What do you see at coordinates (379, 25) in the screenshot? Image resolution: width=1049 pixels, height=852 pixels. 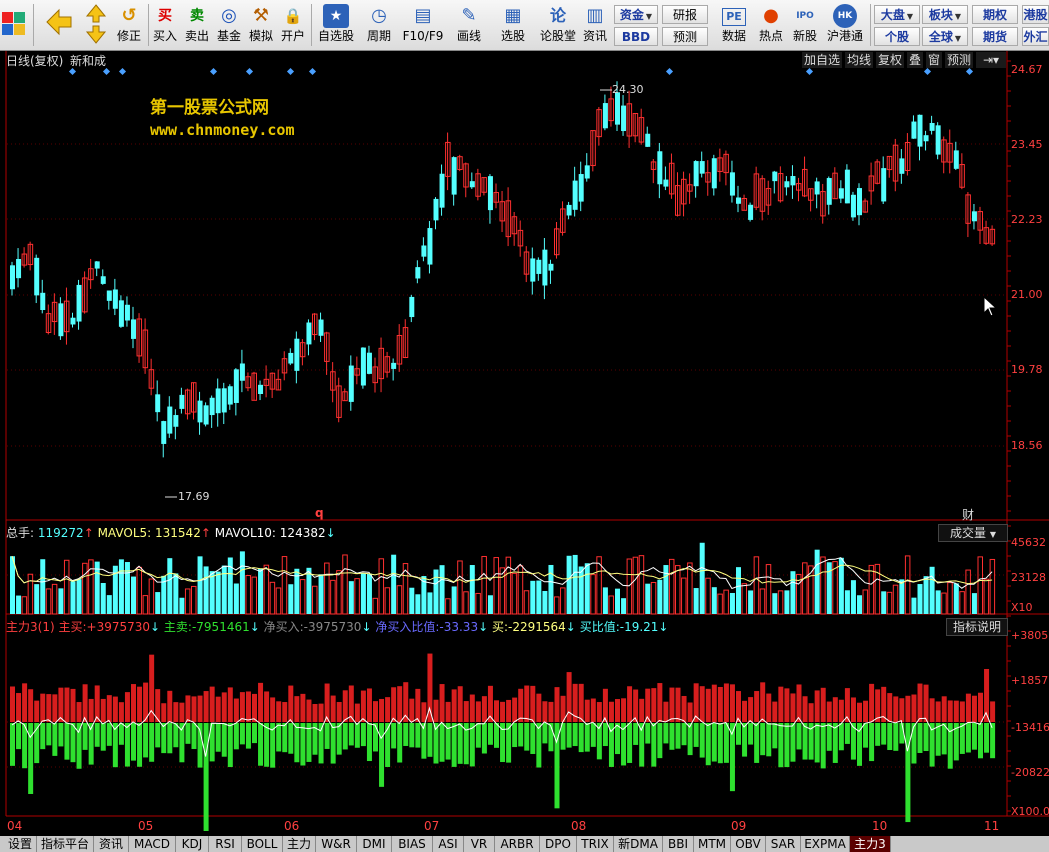 I see `period-button: ◷ 周期` at bounding box center [379, 25].